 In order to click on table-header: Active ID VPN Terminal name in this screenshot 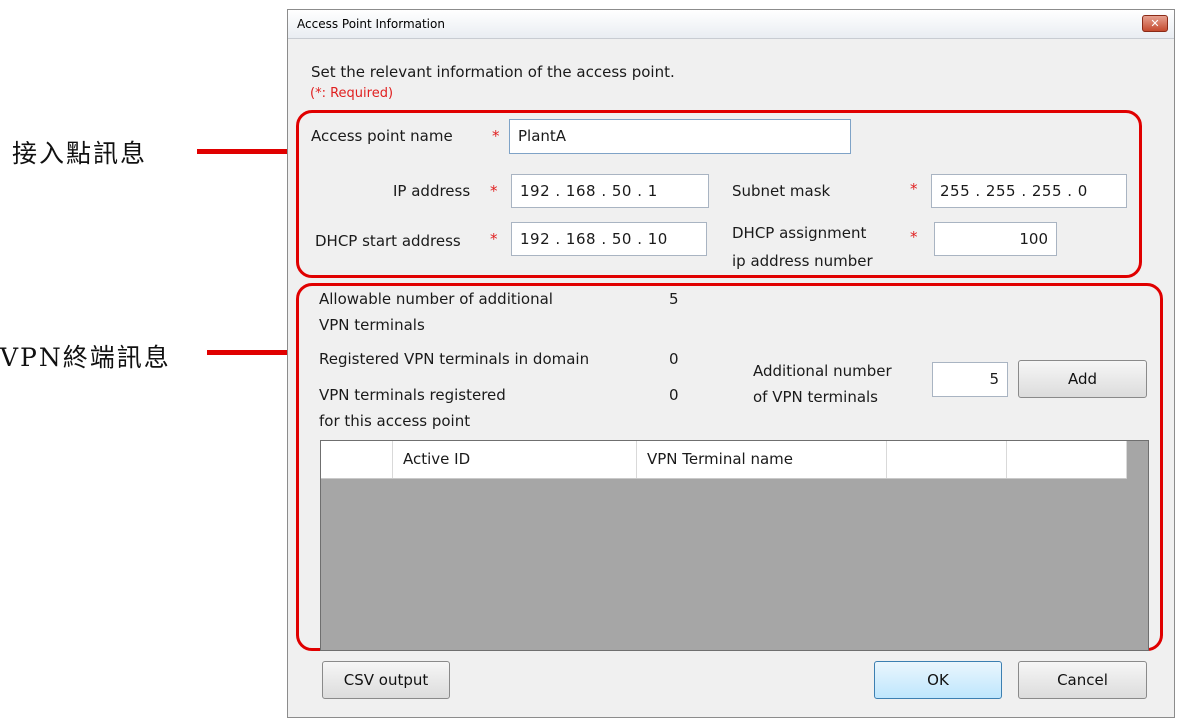, I will do `click(724, 460)`.